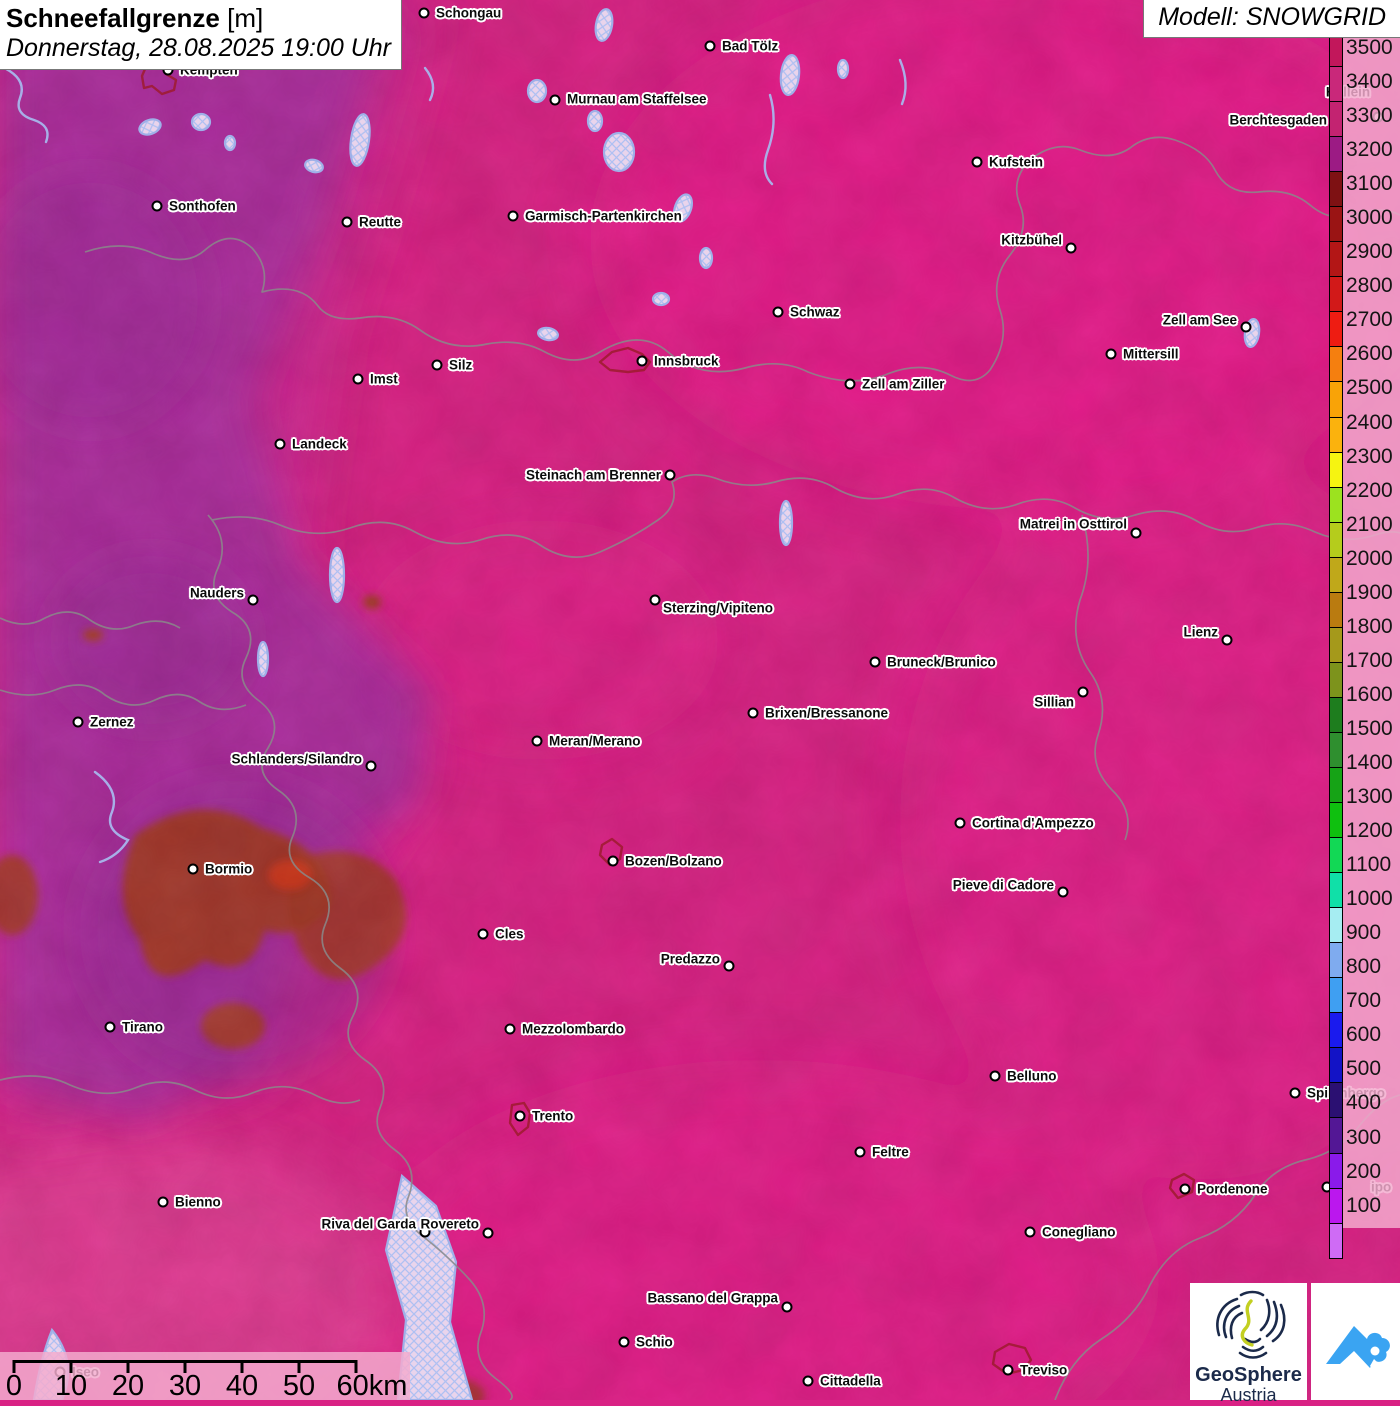 This screenshot has width=1400, height=1406. Describe the element at coordinates (1364, 1001) in the screenshot. I see `legend-label: 700` at that location.